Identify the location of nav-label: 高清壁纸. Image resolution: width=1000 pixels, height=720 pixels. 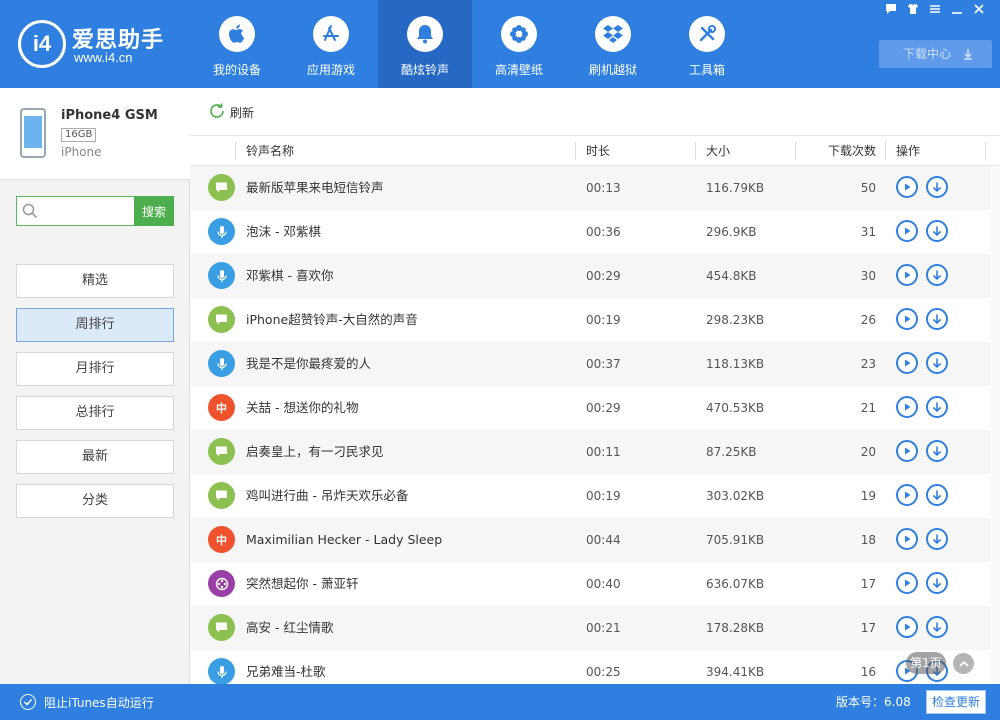
(518, 70).